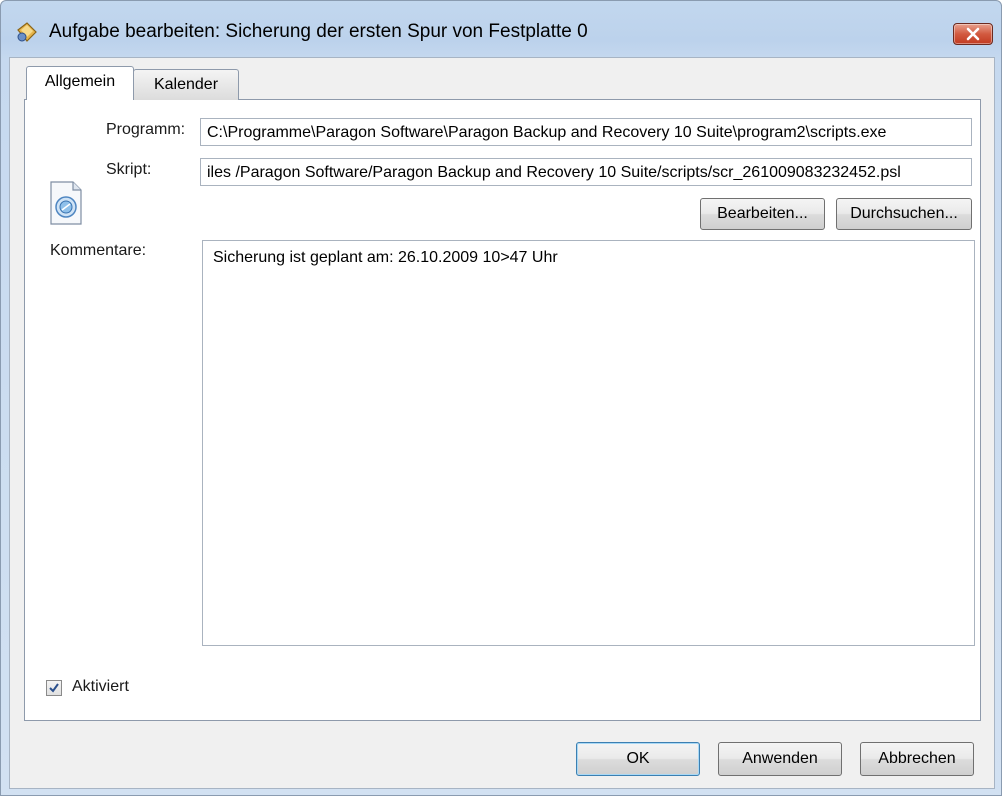 This screenshot has height=796, width=1002. What do you see at coordinates (100, 686) in the screenshot?
I see `activated-label: Aktiviert` at bounding box center [100, 686].